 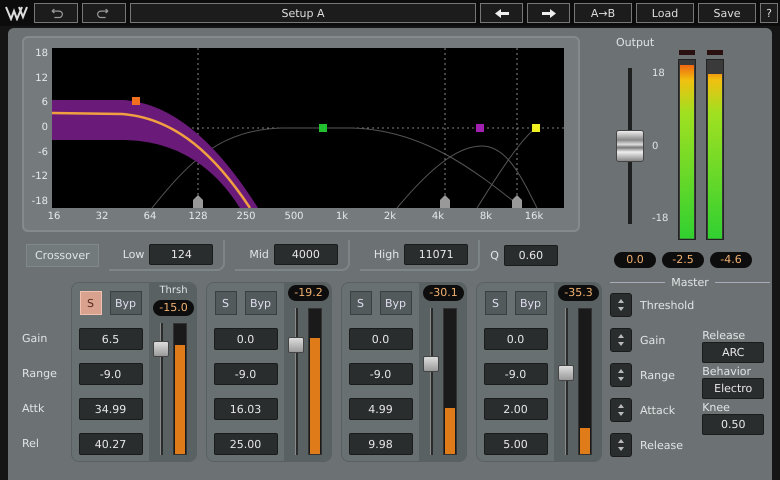 I want to click on output-fader-thumb, so click(x=630, y=146).